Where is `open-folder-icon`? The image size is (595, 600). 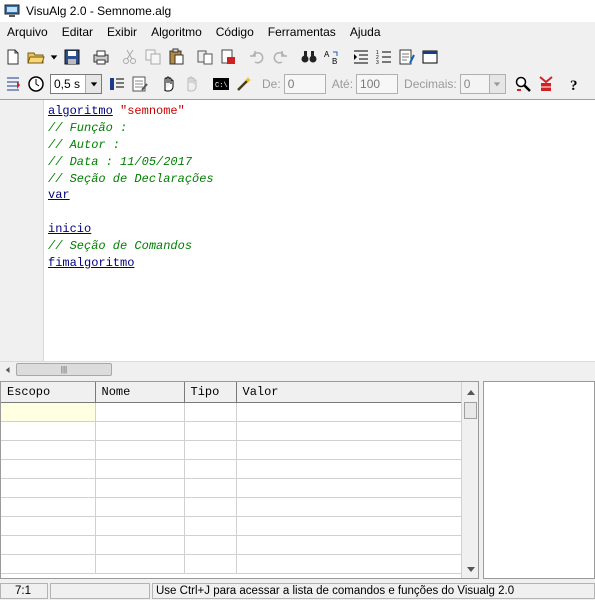 open-folder-icon is located at coordinates (36, 58).